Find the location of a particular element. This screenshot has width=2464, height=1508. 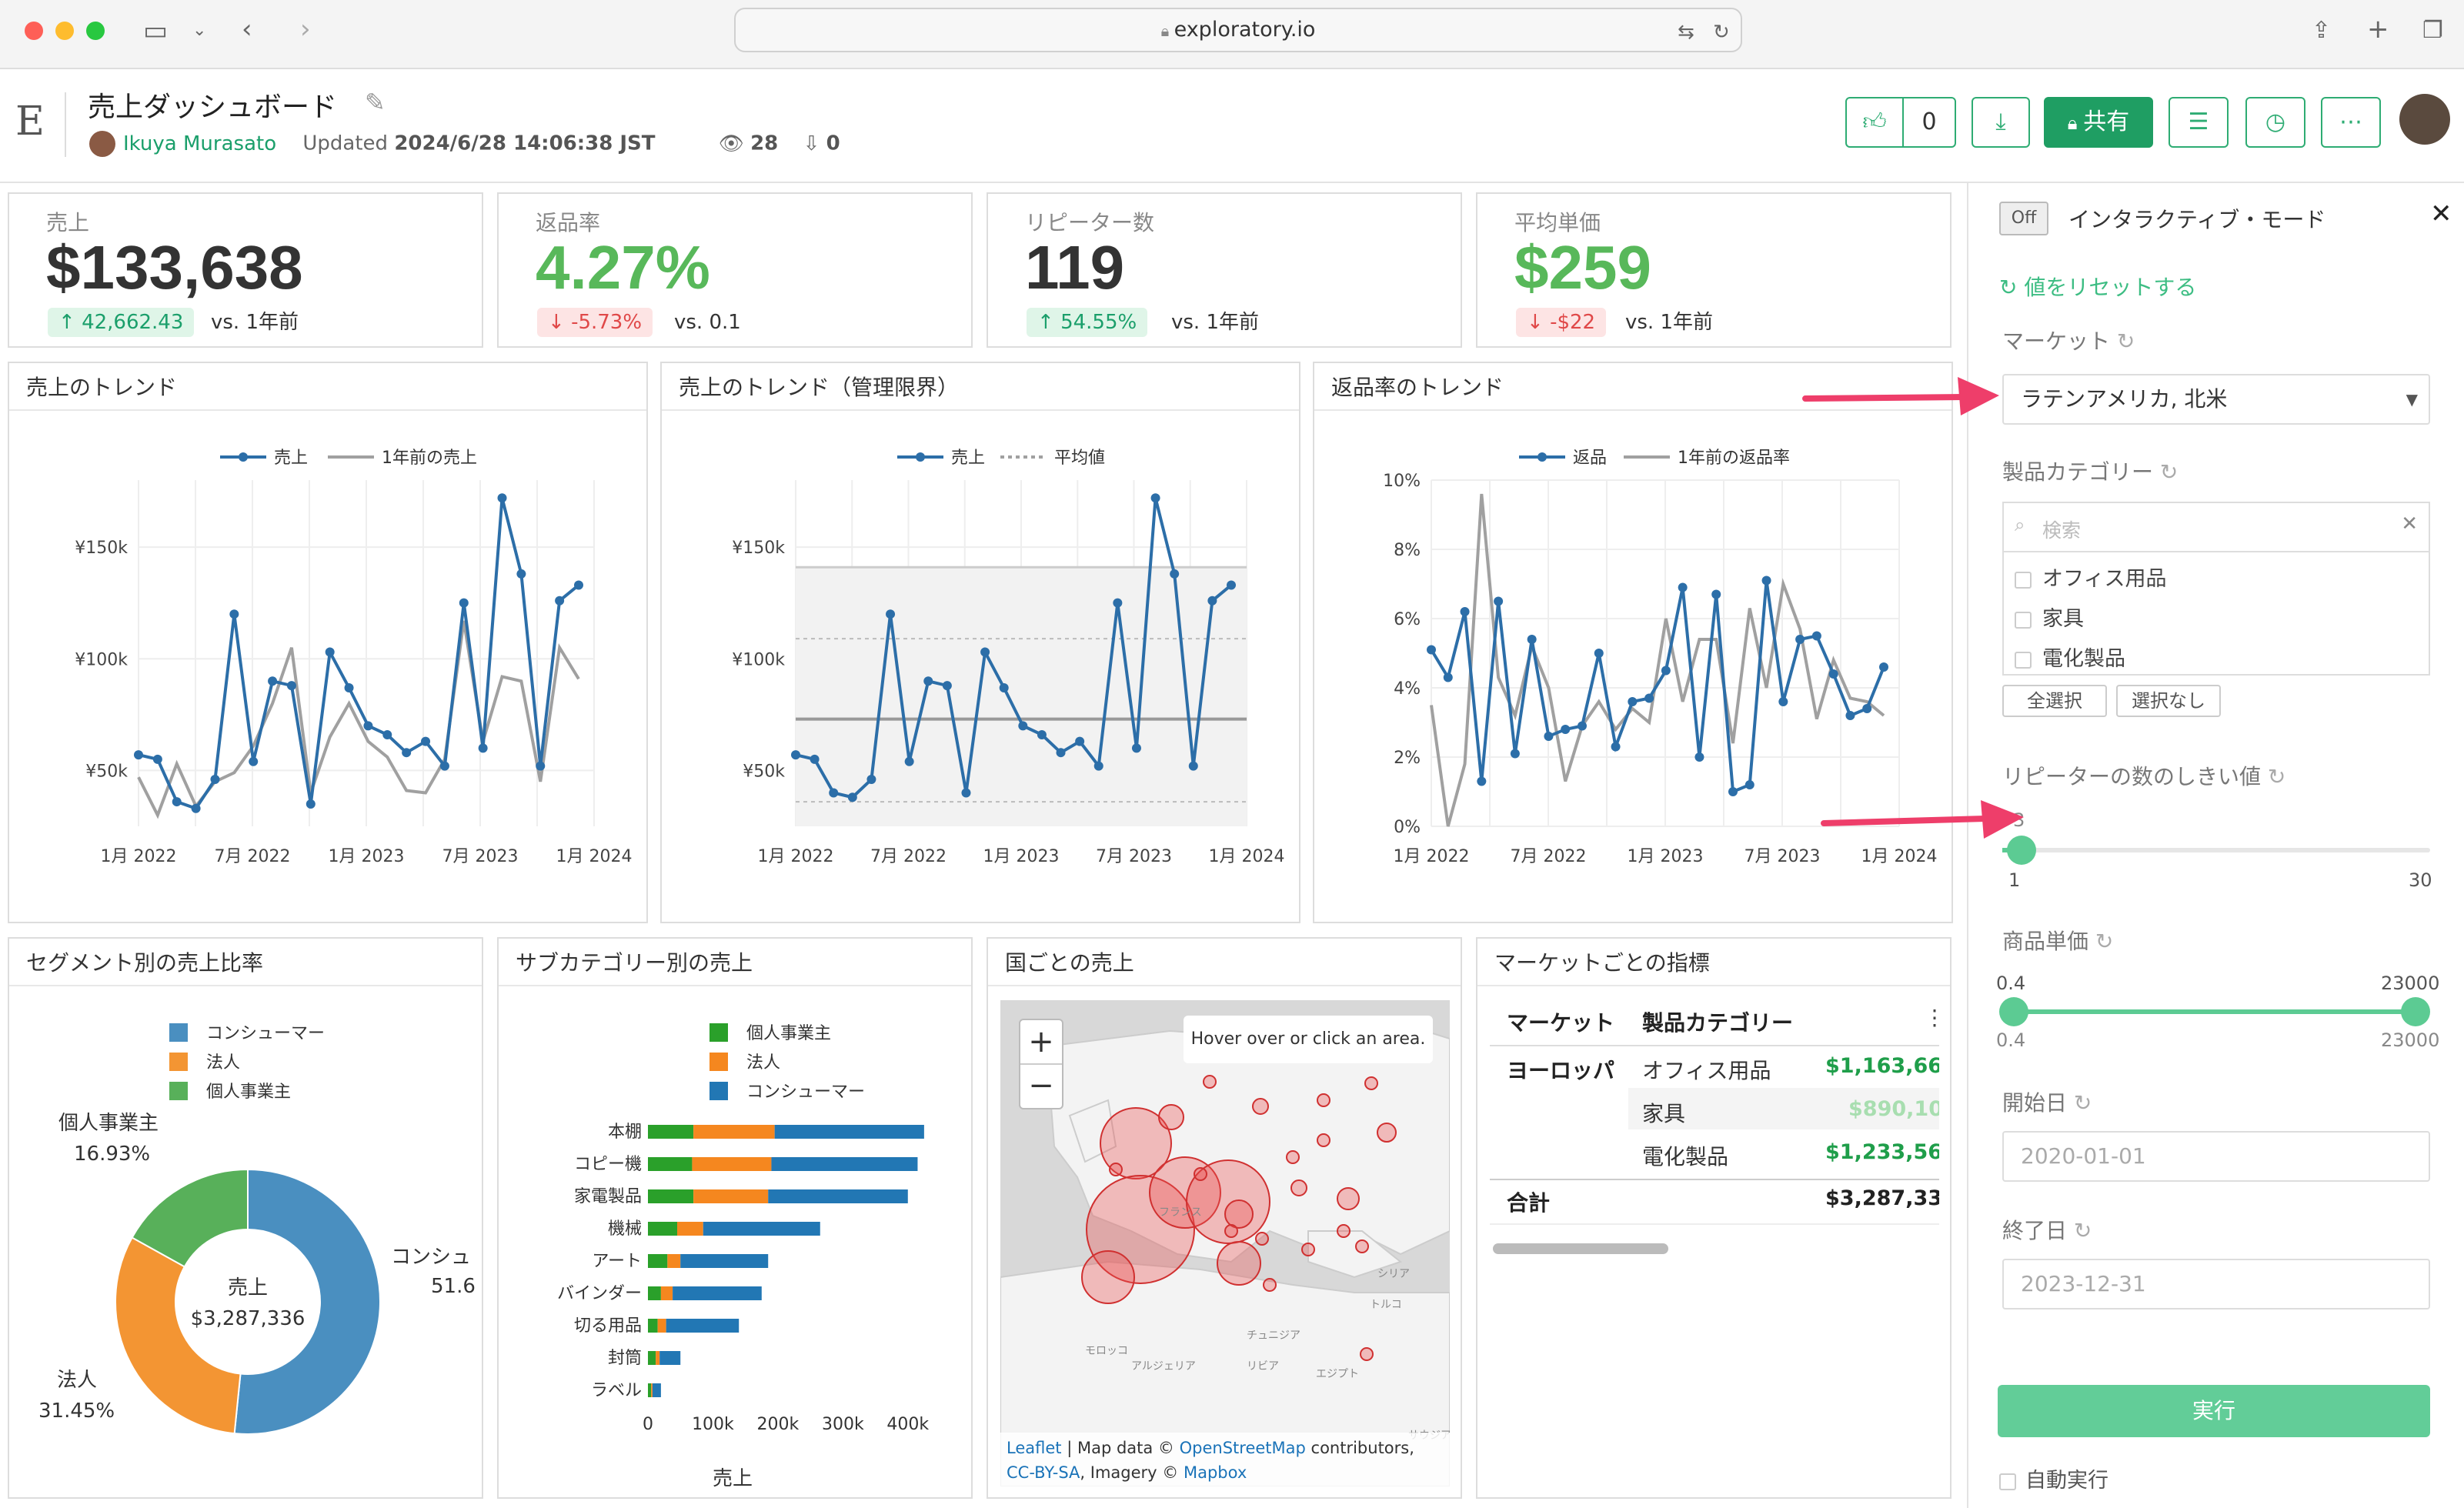

category-option: オフィス用品 is located at coordinates (2090, 577).